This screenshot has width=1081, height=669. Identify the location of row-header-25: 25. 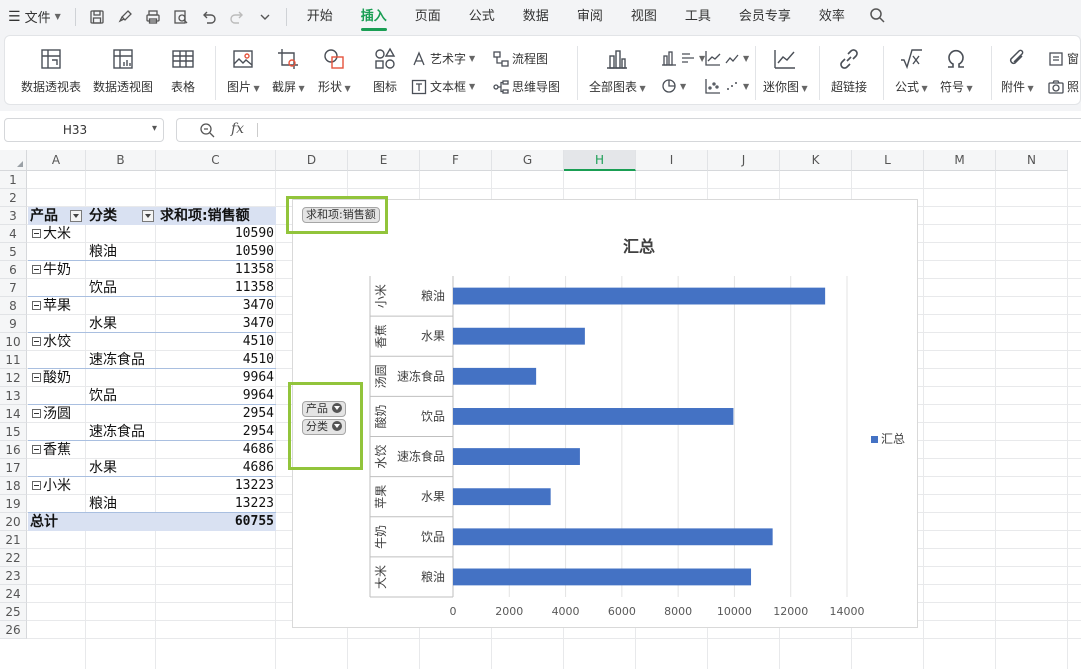
(13, 612).